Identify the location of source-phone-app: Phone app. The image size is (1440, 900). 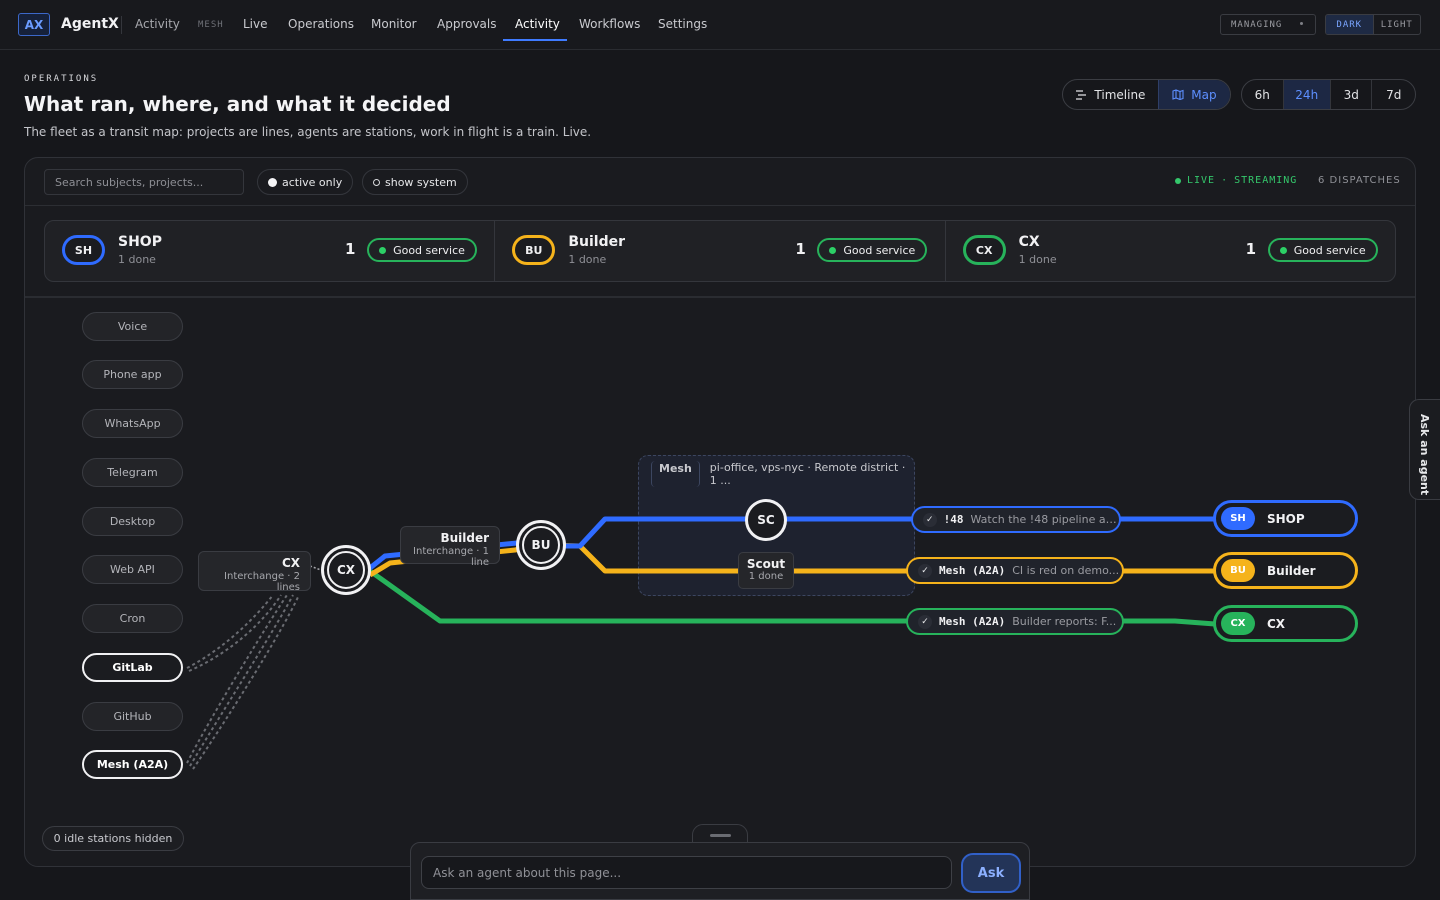
(132, 374).